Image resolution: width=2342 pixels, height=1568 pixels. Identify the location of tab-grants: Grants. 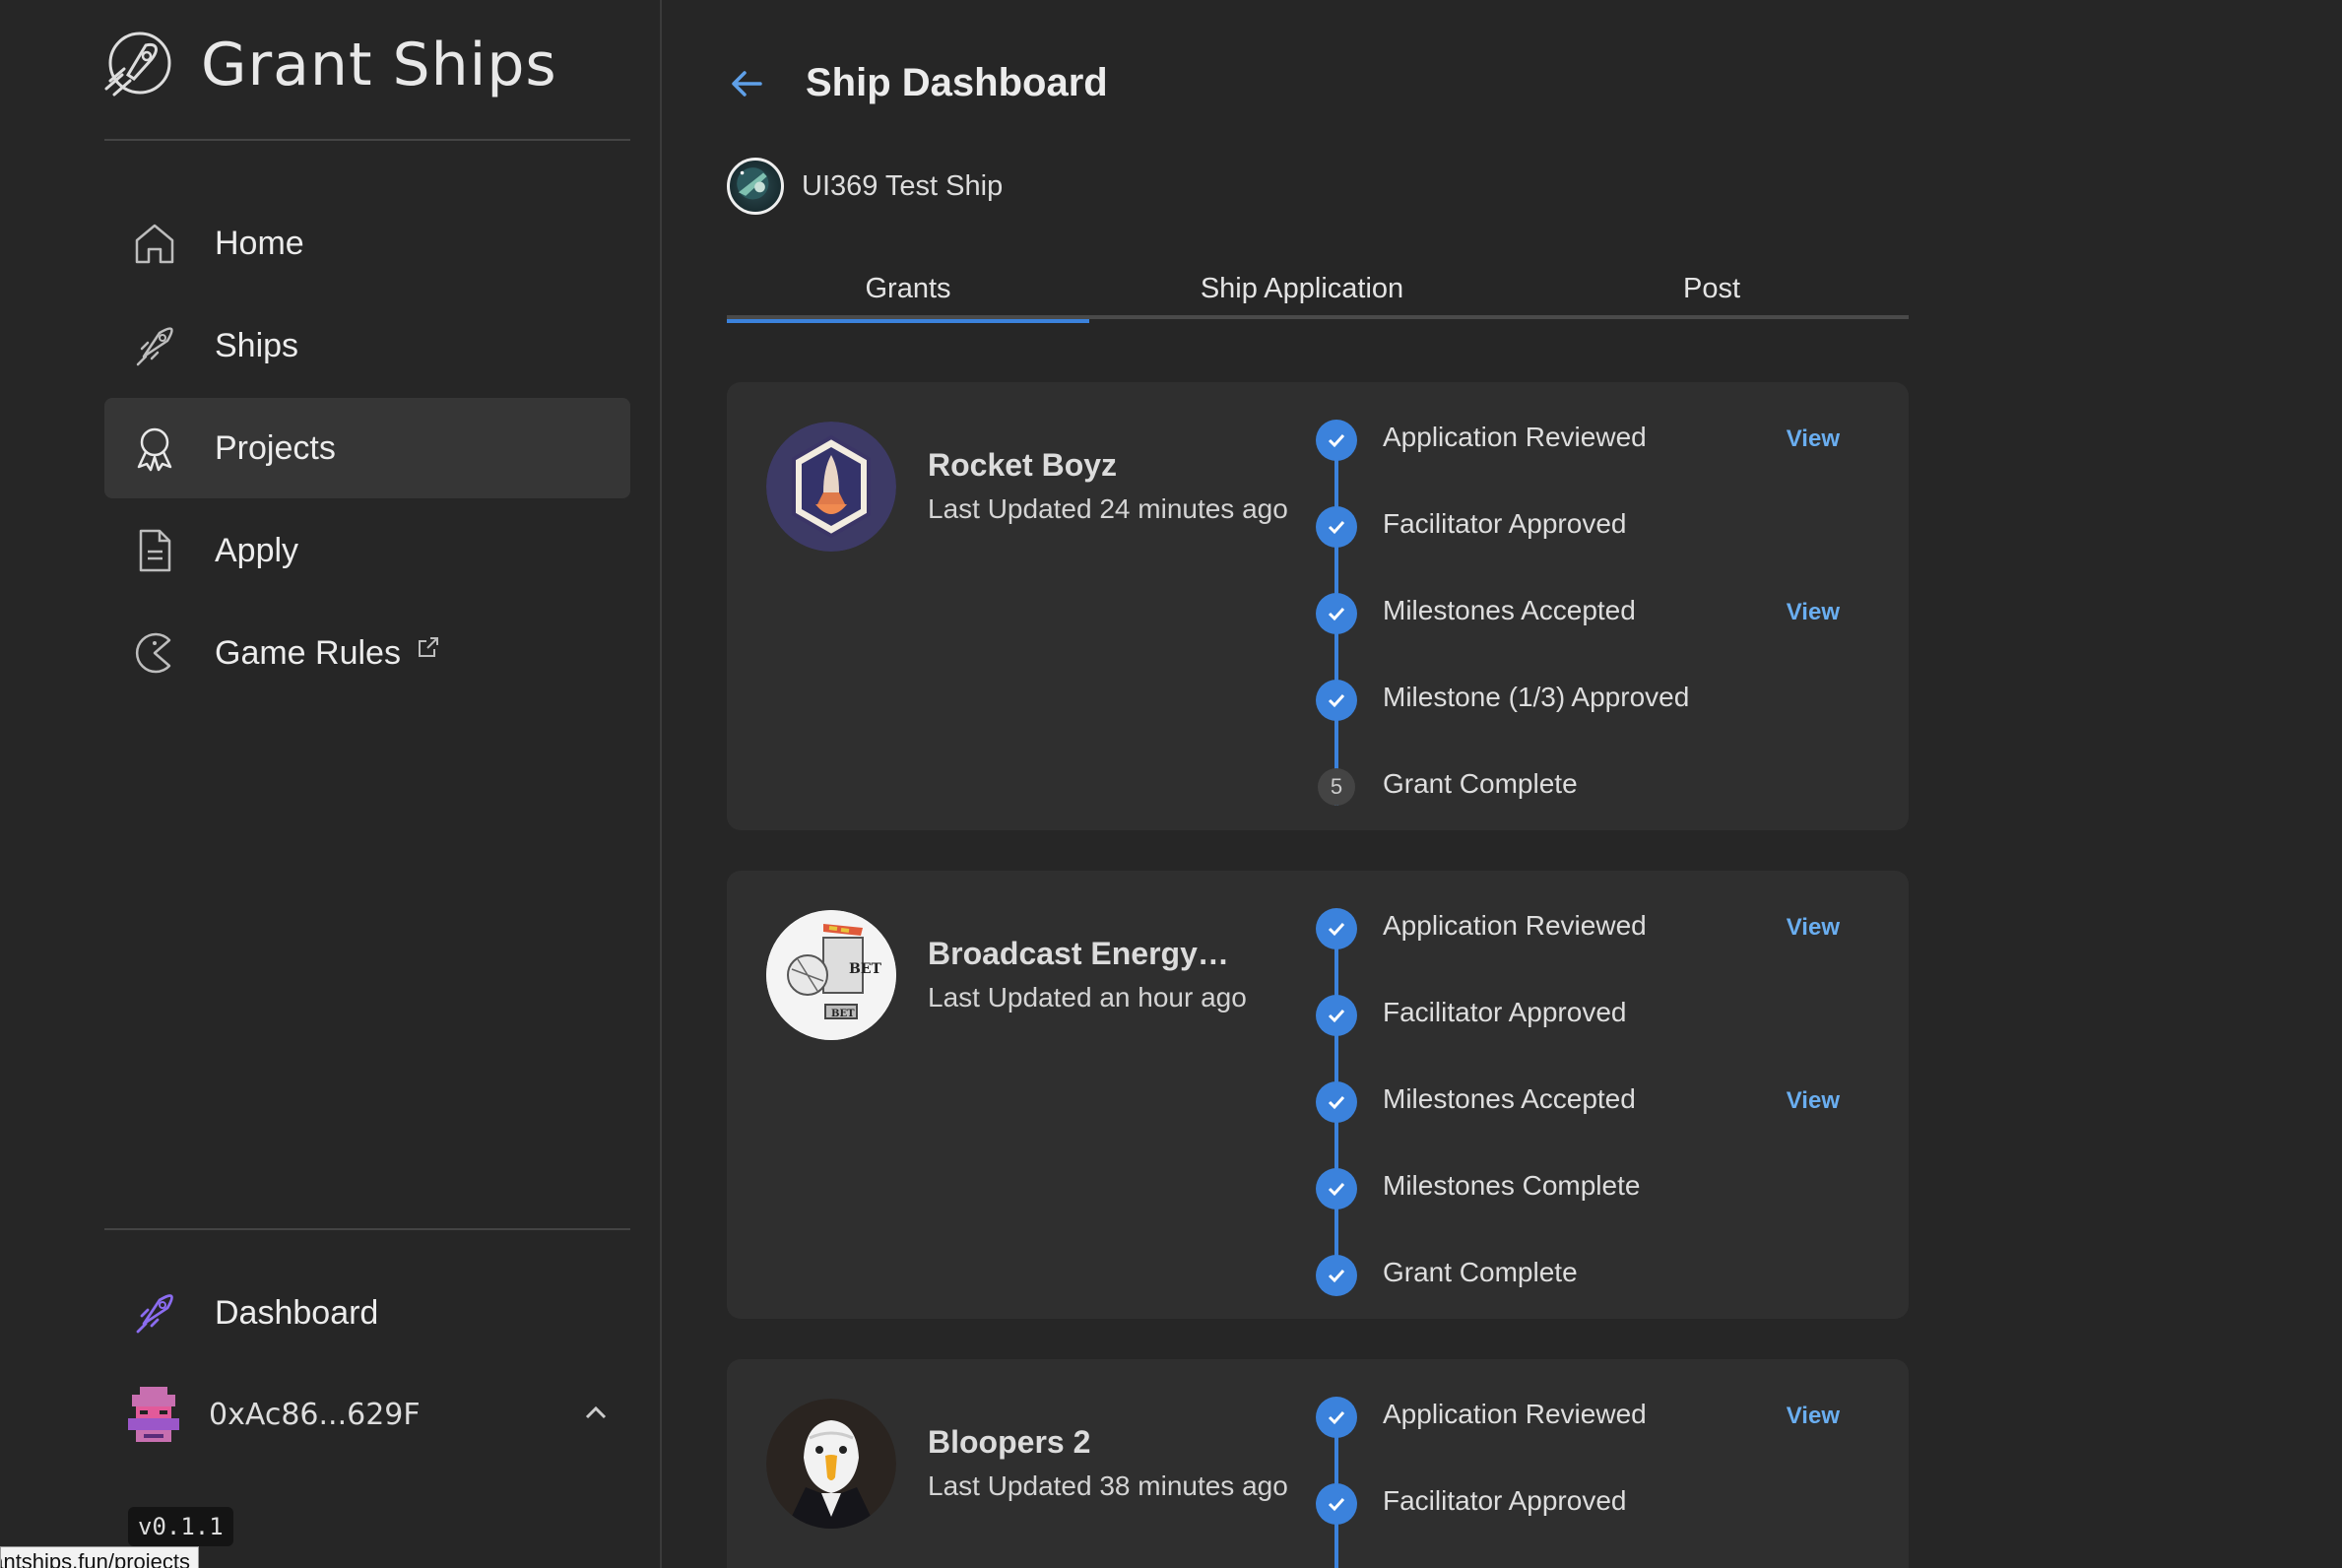
(908, 291).